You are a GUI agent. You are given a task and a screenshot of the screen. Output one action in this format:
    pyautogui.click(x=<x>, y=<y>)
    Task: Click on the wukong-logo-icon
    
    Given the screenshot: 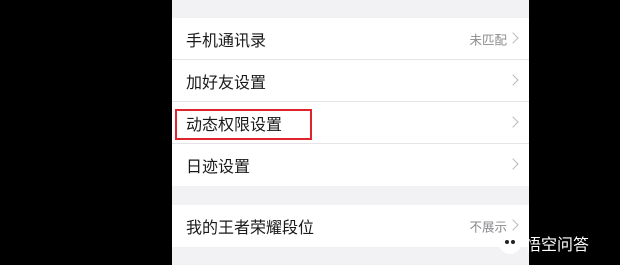 What is the action you would take?
    pyautogui.click(x=510, y=243)
    